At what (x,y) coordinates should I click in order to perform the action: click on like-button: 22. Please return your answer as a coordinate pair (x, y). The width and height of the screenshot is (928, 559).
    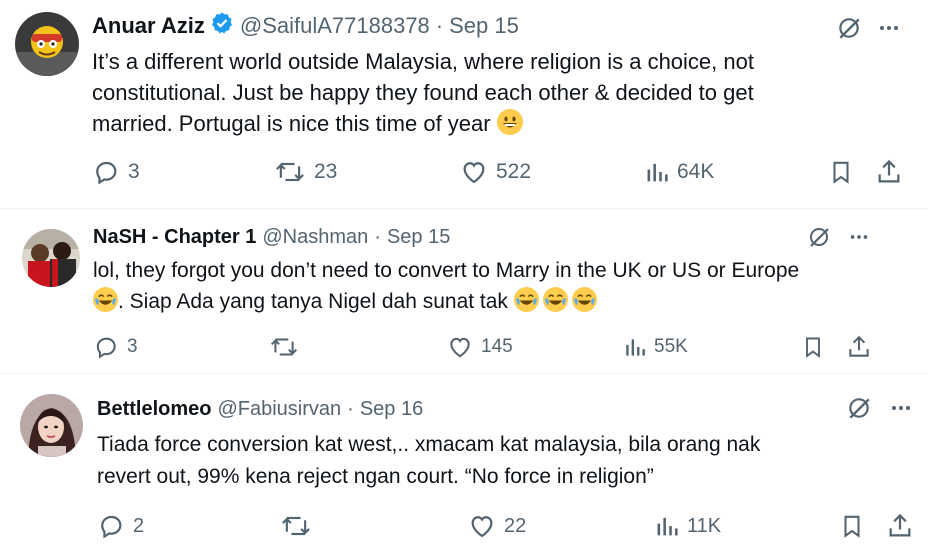
    Looking at the image, I should click on (497, 526).